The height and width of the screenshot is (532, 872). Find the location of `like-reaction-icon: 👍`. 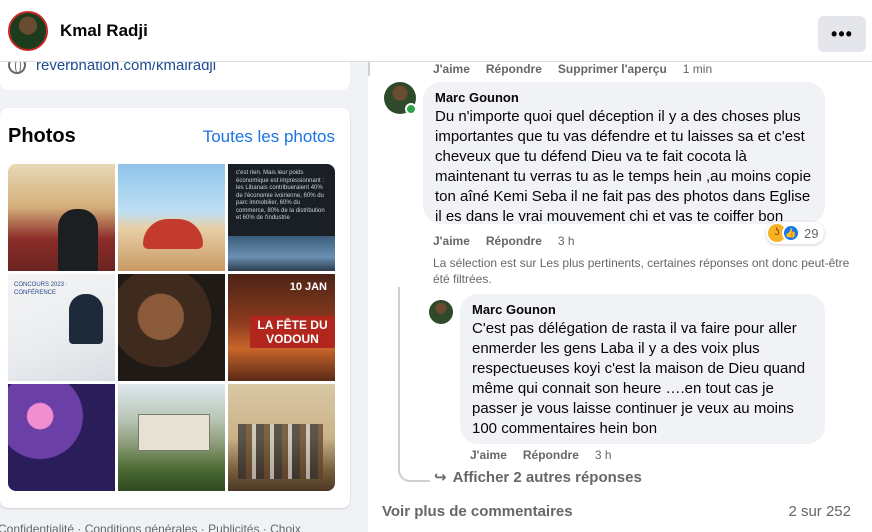

like-reaction-icon: 👍 is located at coordinates (791, 233).